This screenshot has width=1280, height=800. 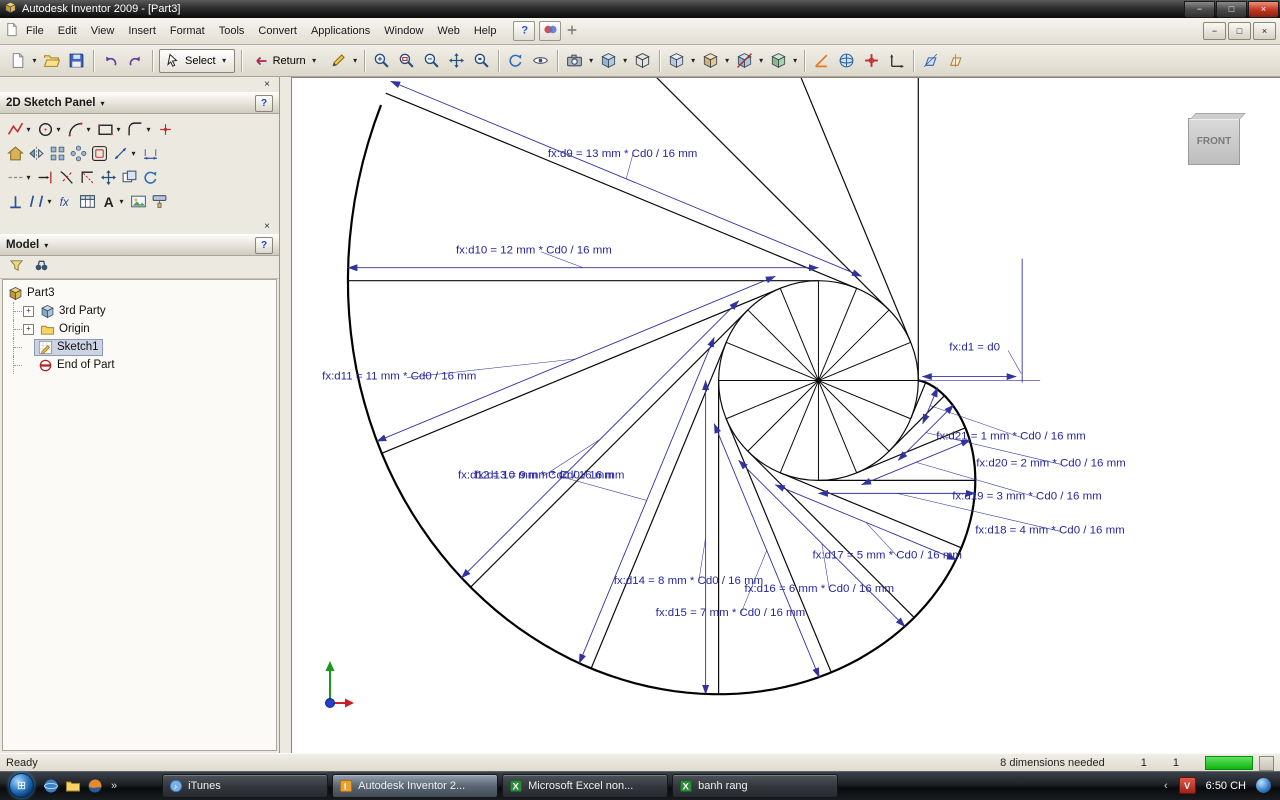 I want to click on dimension-label-d11: fx:d11 = 11 mm * Cd0 / 16 mm, so click(x=399, y=377).